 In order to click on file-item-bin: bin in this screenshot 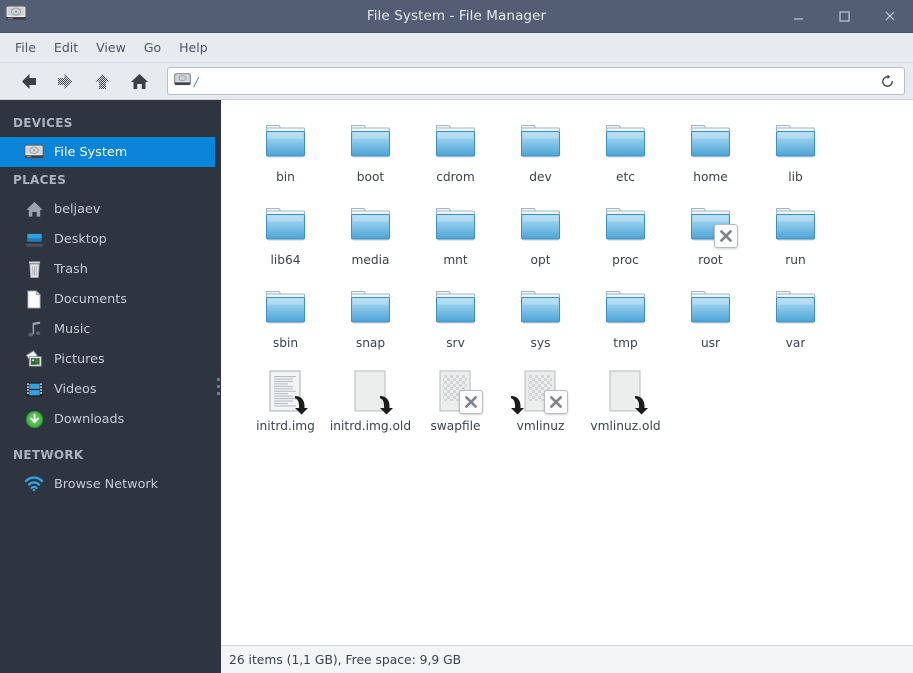, I will do `click(285, 153)`.